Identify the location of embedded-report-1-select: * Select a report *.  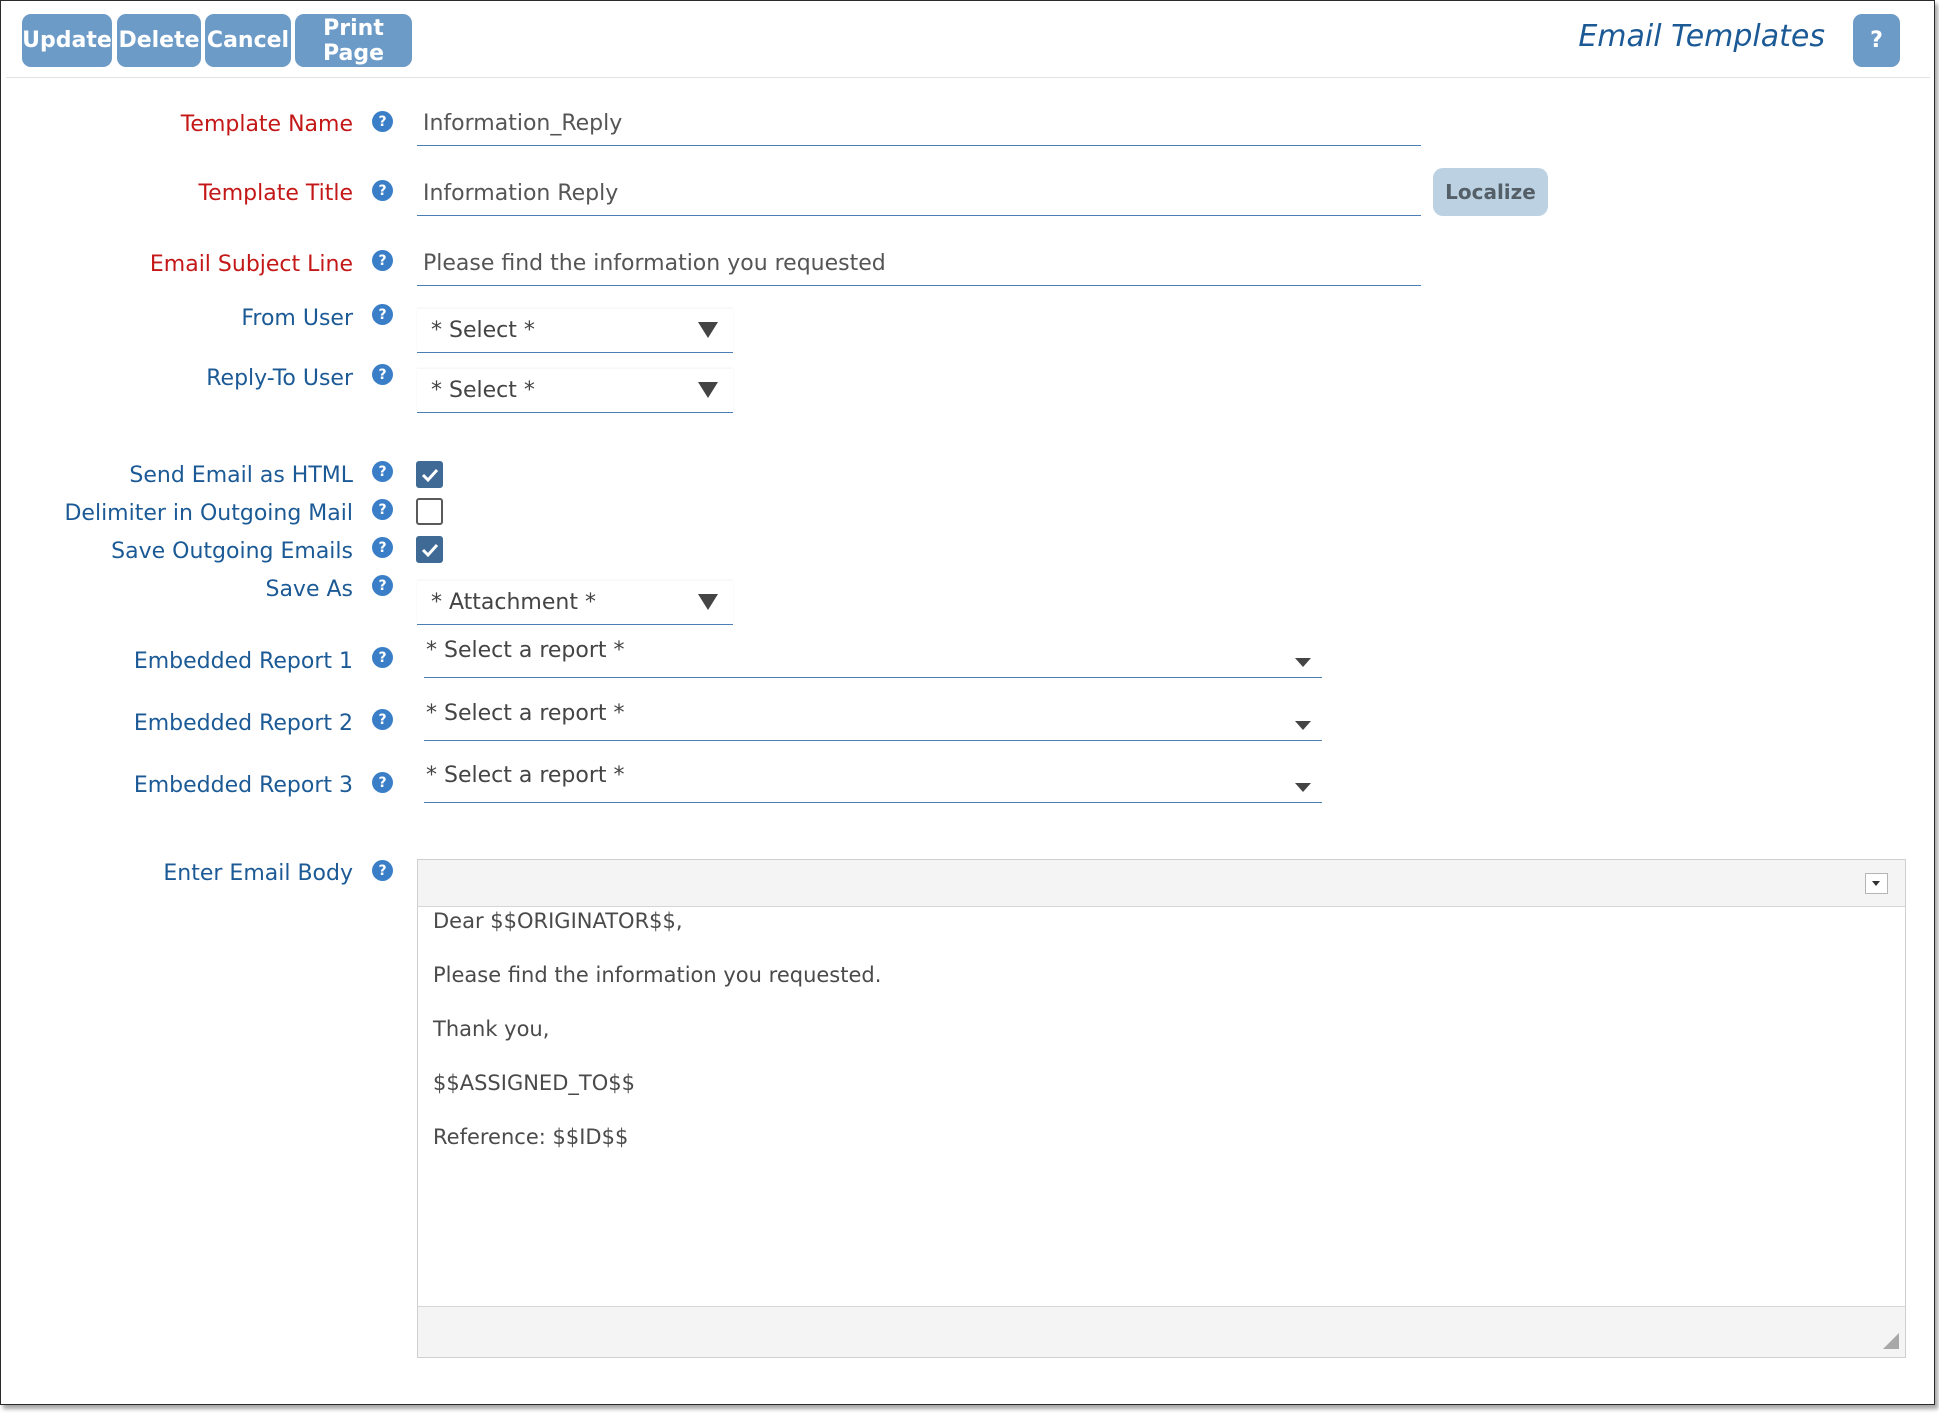
(873, 658).